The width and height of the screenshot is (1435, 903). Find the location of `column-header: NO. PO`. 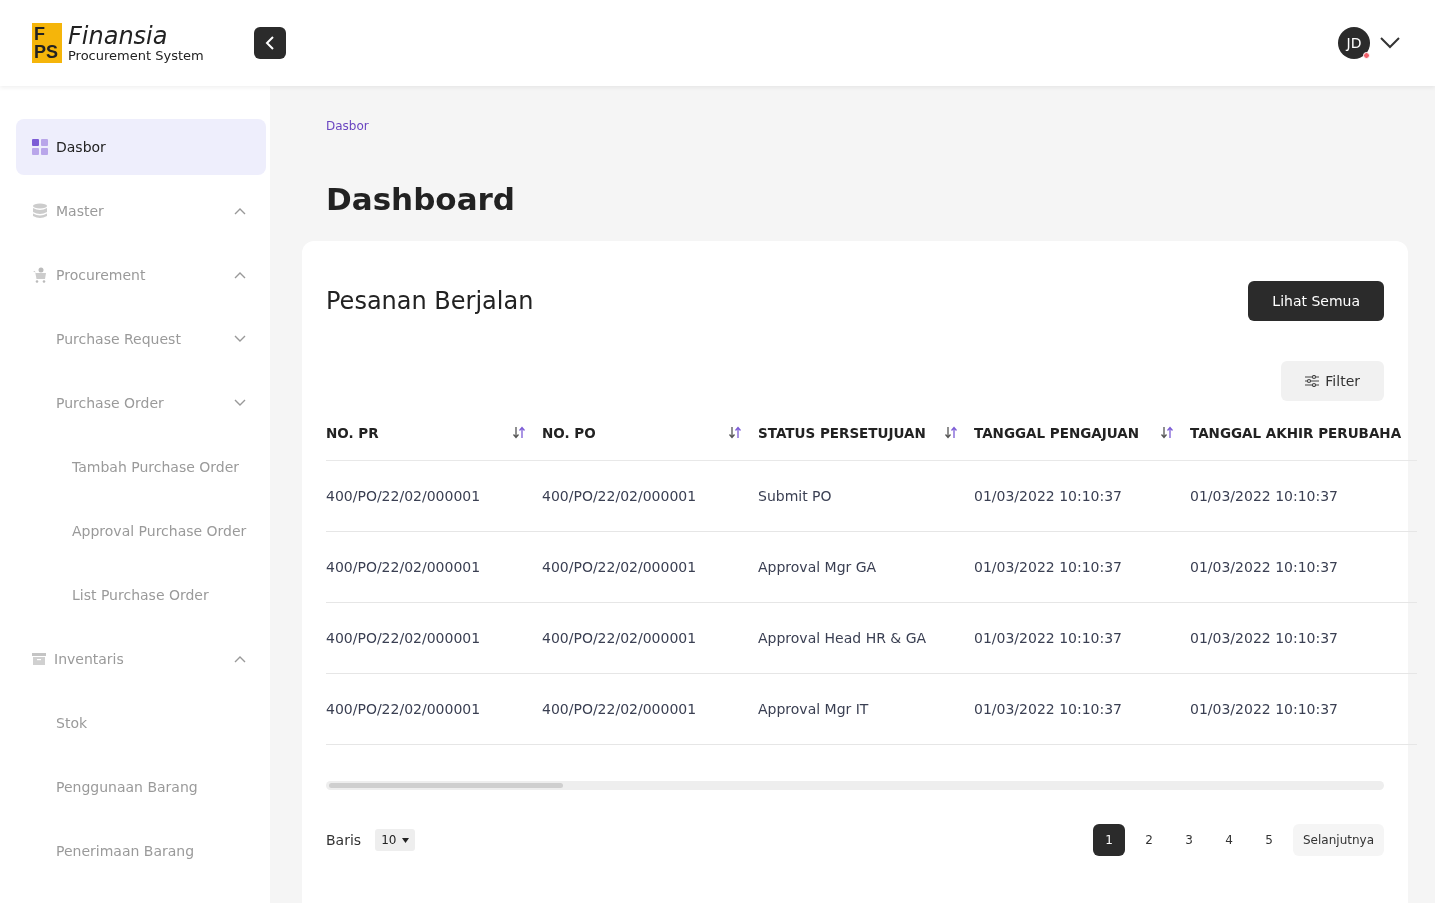

column-header: NO. PO is located at coordinates (650, 433).